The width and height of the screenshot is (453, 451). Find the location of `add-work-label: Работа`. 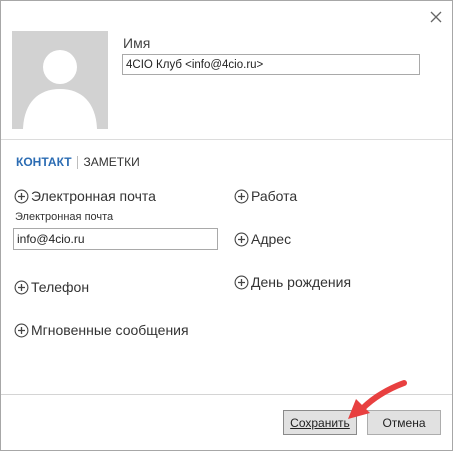

add-work-label: Работа is located at coordinates (274, 196).